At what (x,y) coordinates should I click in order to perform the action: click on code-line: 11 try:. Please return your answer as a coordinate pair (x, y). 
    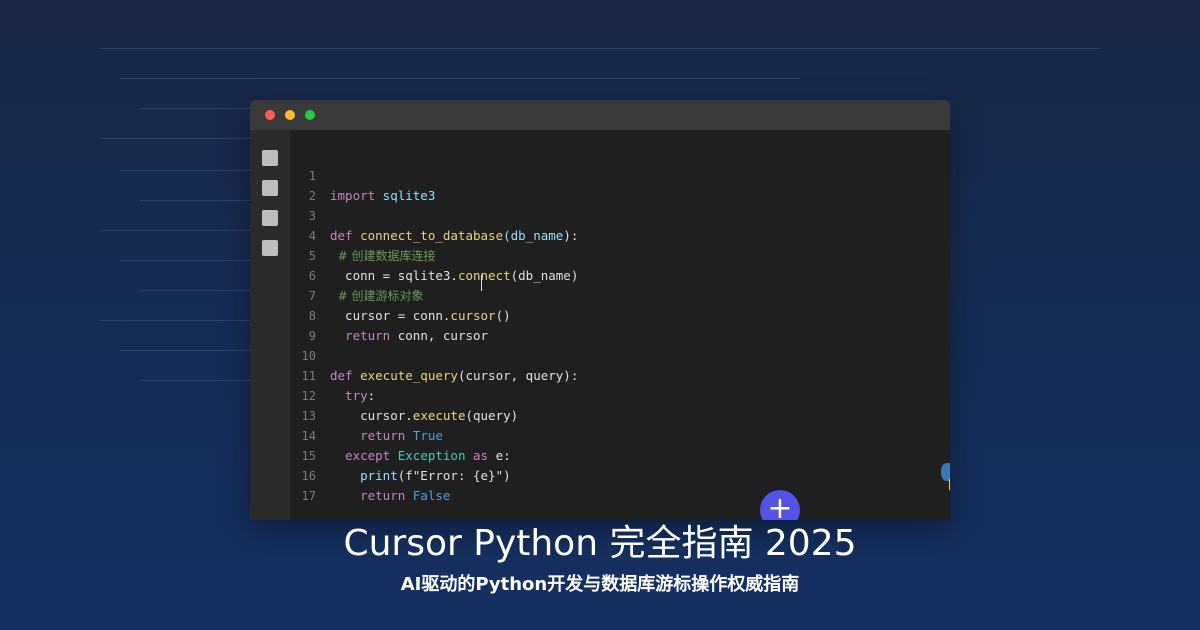
    Looking at the image, I should click on (620, 374).